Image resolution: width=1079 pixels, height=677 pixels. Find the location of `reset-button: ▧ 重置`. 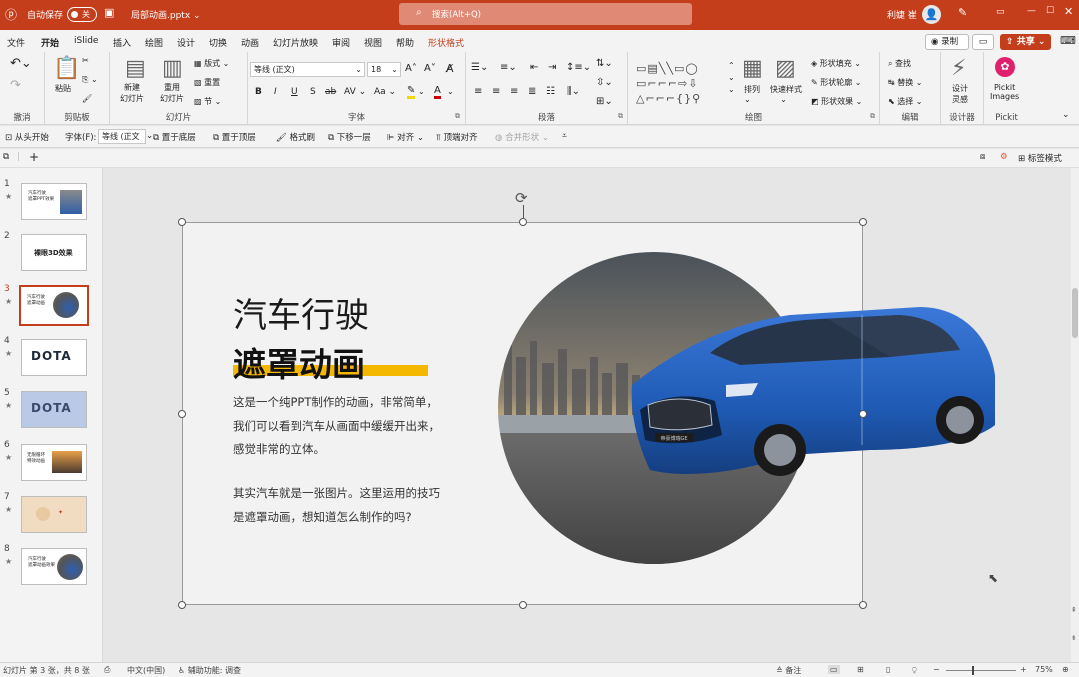

reset-button: ▧ 重置 is located at coordinates (207, 82).